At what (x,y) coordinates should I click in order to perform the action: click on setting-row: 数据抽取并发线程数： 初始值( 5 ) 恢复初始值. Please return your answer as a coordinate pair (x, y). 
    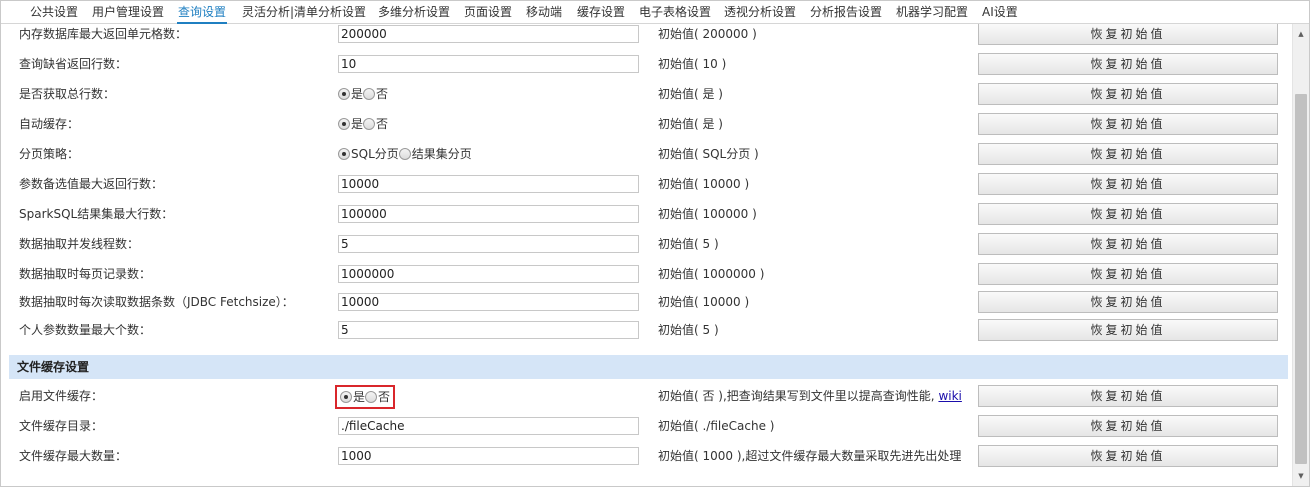
    Looking at the image, I should click on (646, 244).